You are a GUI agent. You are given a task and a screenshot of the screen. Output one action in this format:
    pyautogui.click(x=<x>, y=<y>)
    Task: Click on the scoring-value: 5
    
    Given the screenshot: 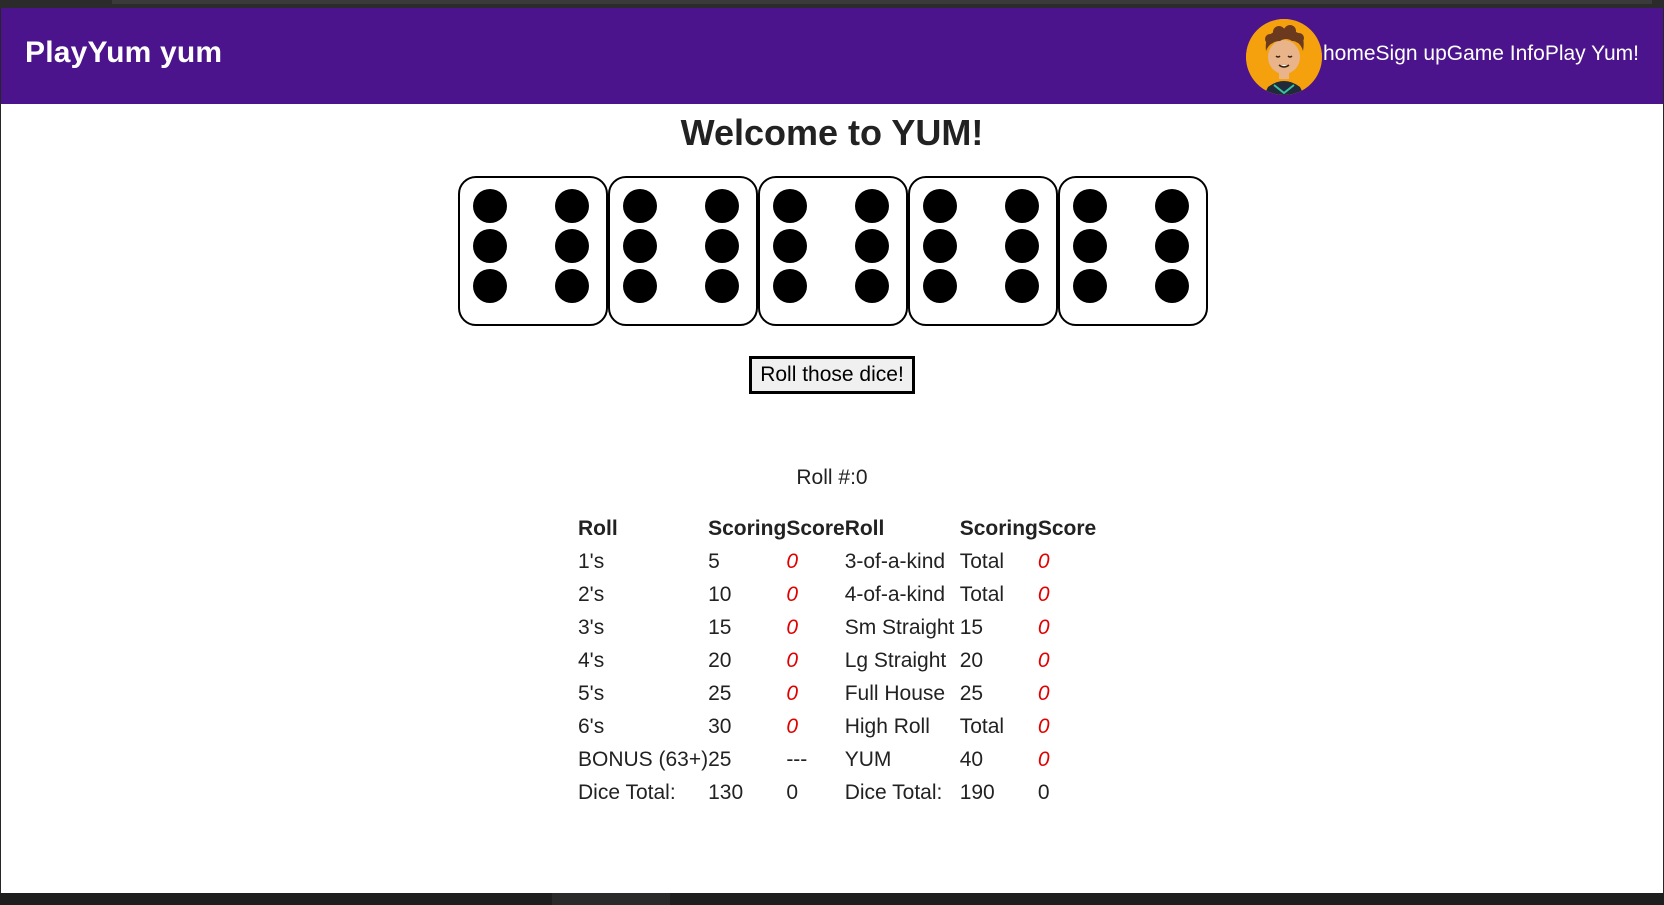 What is the action you would take?
    pyautogui.click(x=714, y=561)
    